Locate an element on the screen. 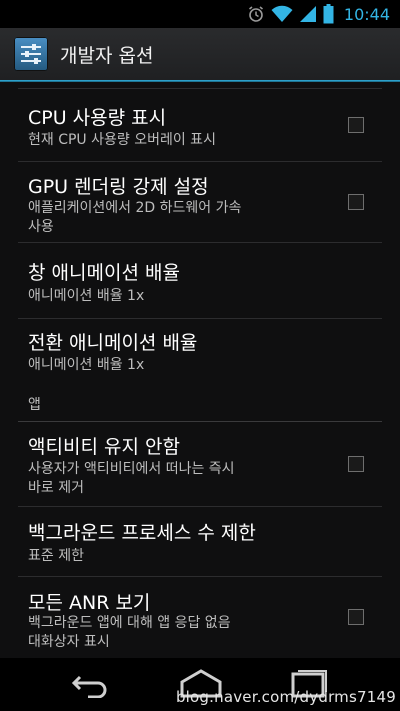 The width and height of the screenshot is (400, 711). item-summary: 사용자가 액티비티에서 떠나는 즉시 is located at coordinates (131, 469).